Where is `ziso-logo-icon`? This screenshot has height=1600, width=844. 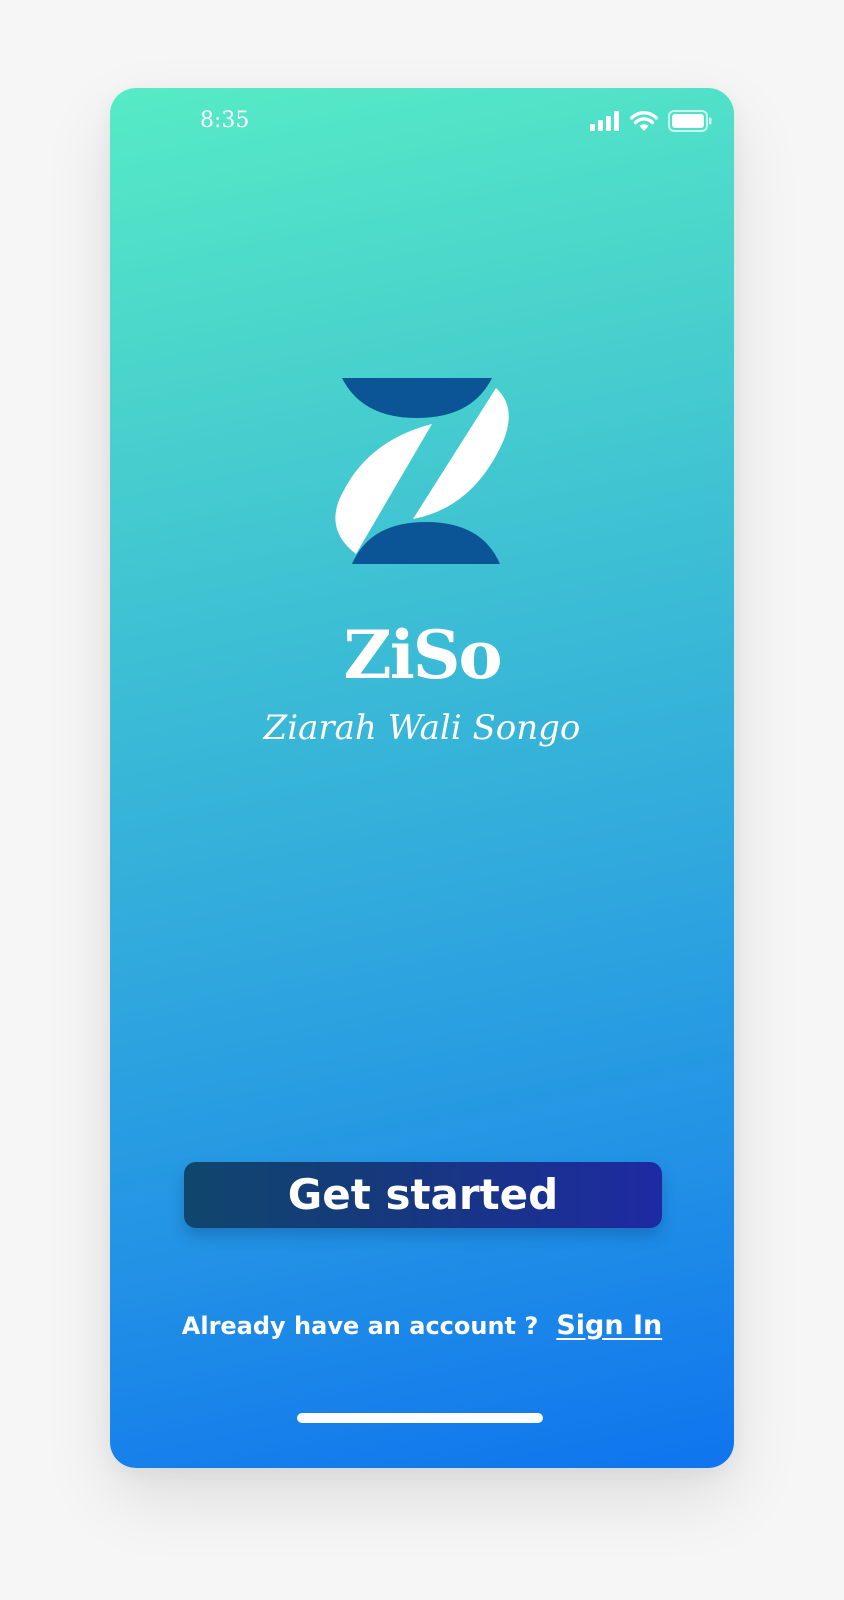 ziso-logo-icon is located at coordinates (422, 471).